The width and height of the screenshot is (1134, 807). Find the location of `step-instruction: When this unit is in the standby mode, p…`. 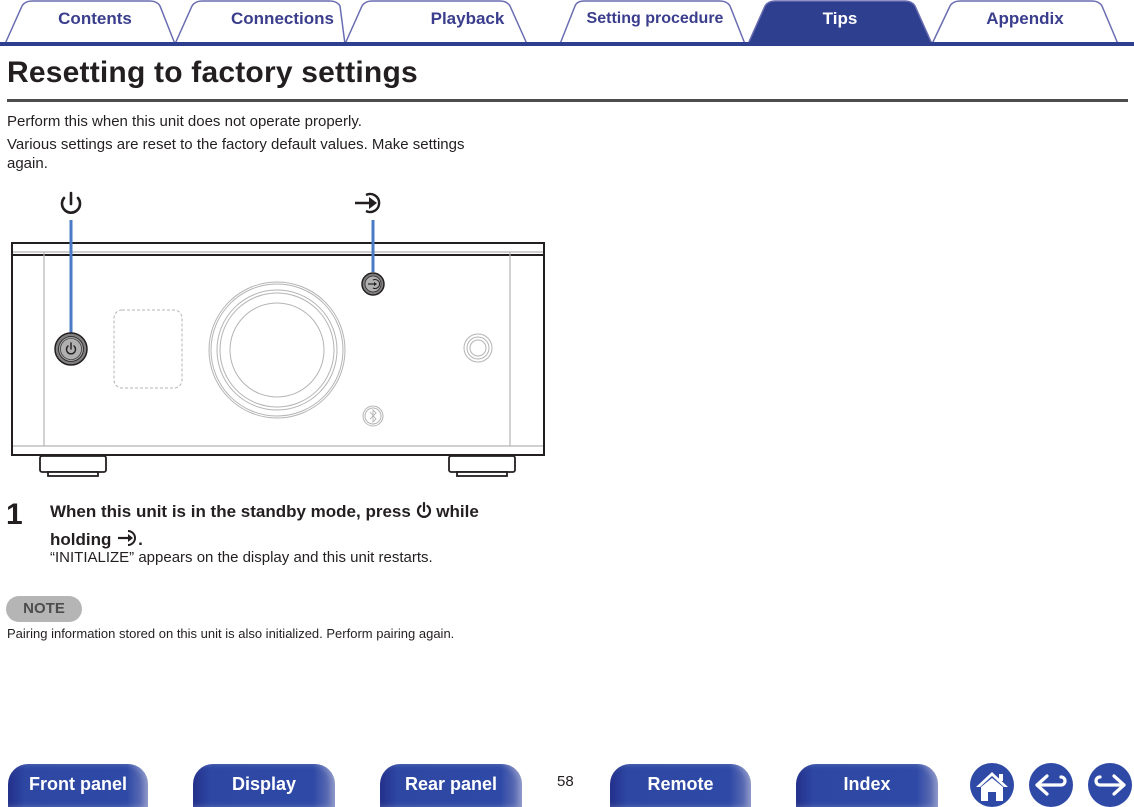

step-instruction: When this unit is in the standby mode, p… is located at coordinates (295, 526).